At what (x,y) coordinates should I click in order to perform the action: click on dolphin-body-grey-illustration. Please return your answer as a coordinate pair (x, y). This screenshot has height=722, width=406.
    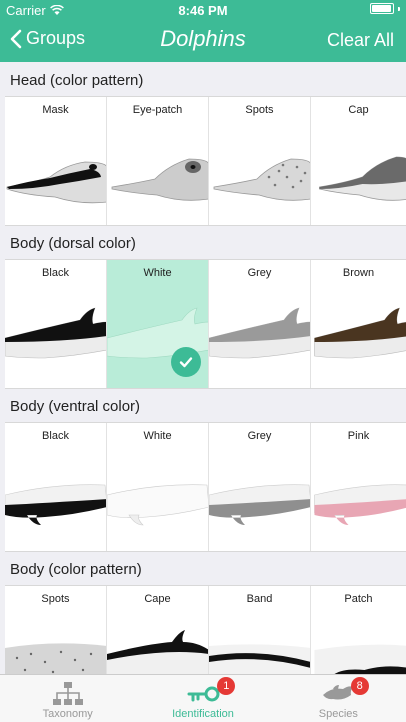
    Looking at the image, I should click on (259, 333).